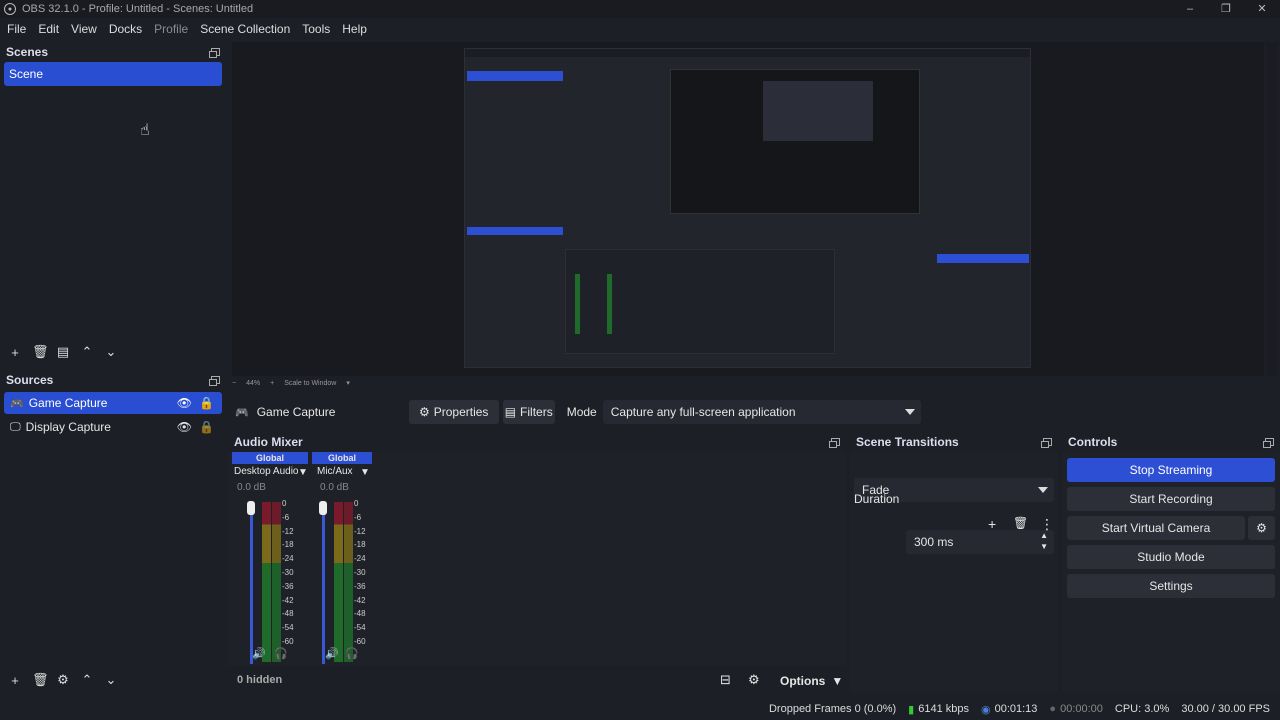  I want to click on scenes-toolbar: + 🗑 ▤ ⌃ ⌄, so click(59, 352).